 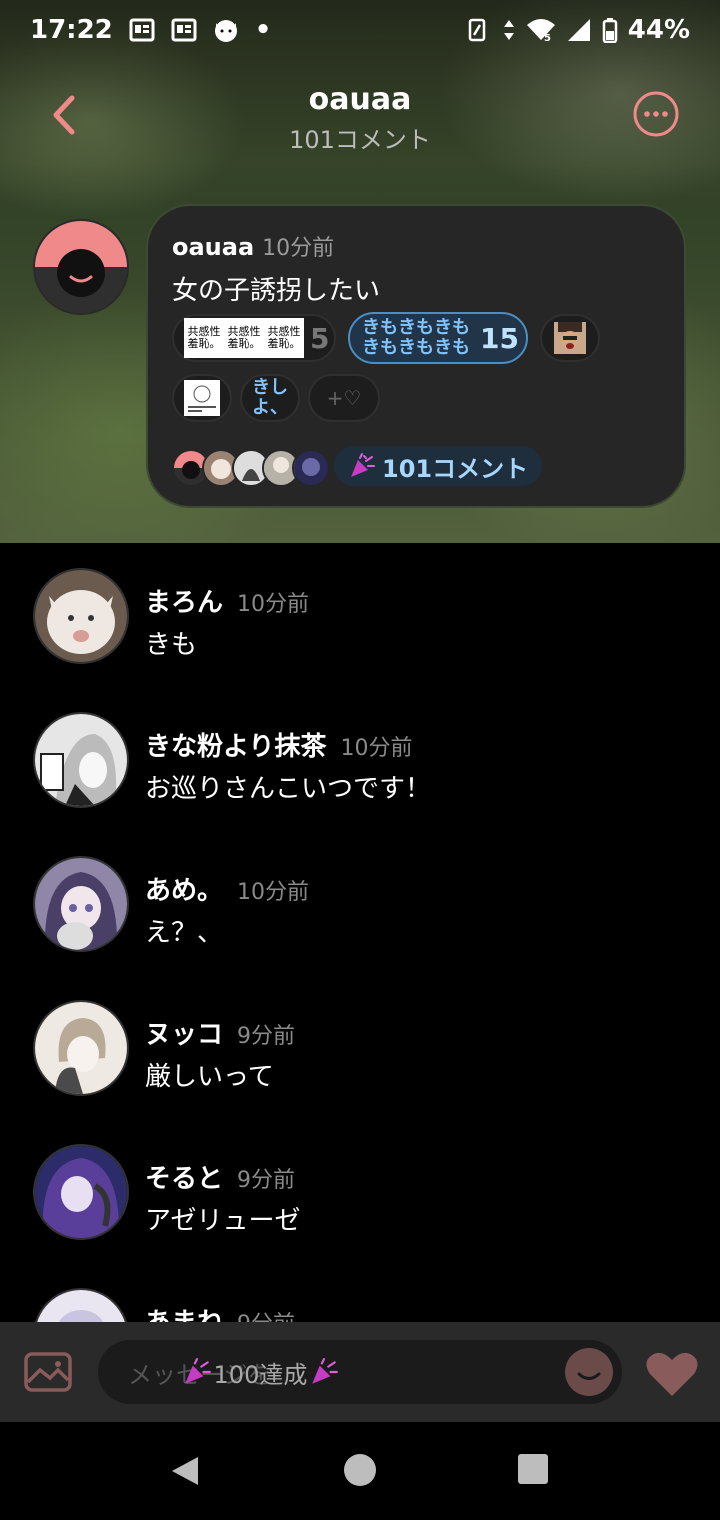 What do you see at coordinates (225, 31) in the screenshot?
I see `cat-icon` at bounding box center [225, 31].